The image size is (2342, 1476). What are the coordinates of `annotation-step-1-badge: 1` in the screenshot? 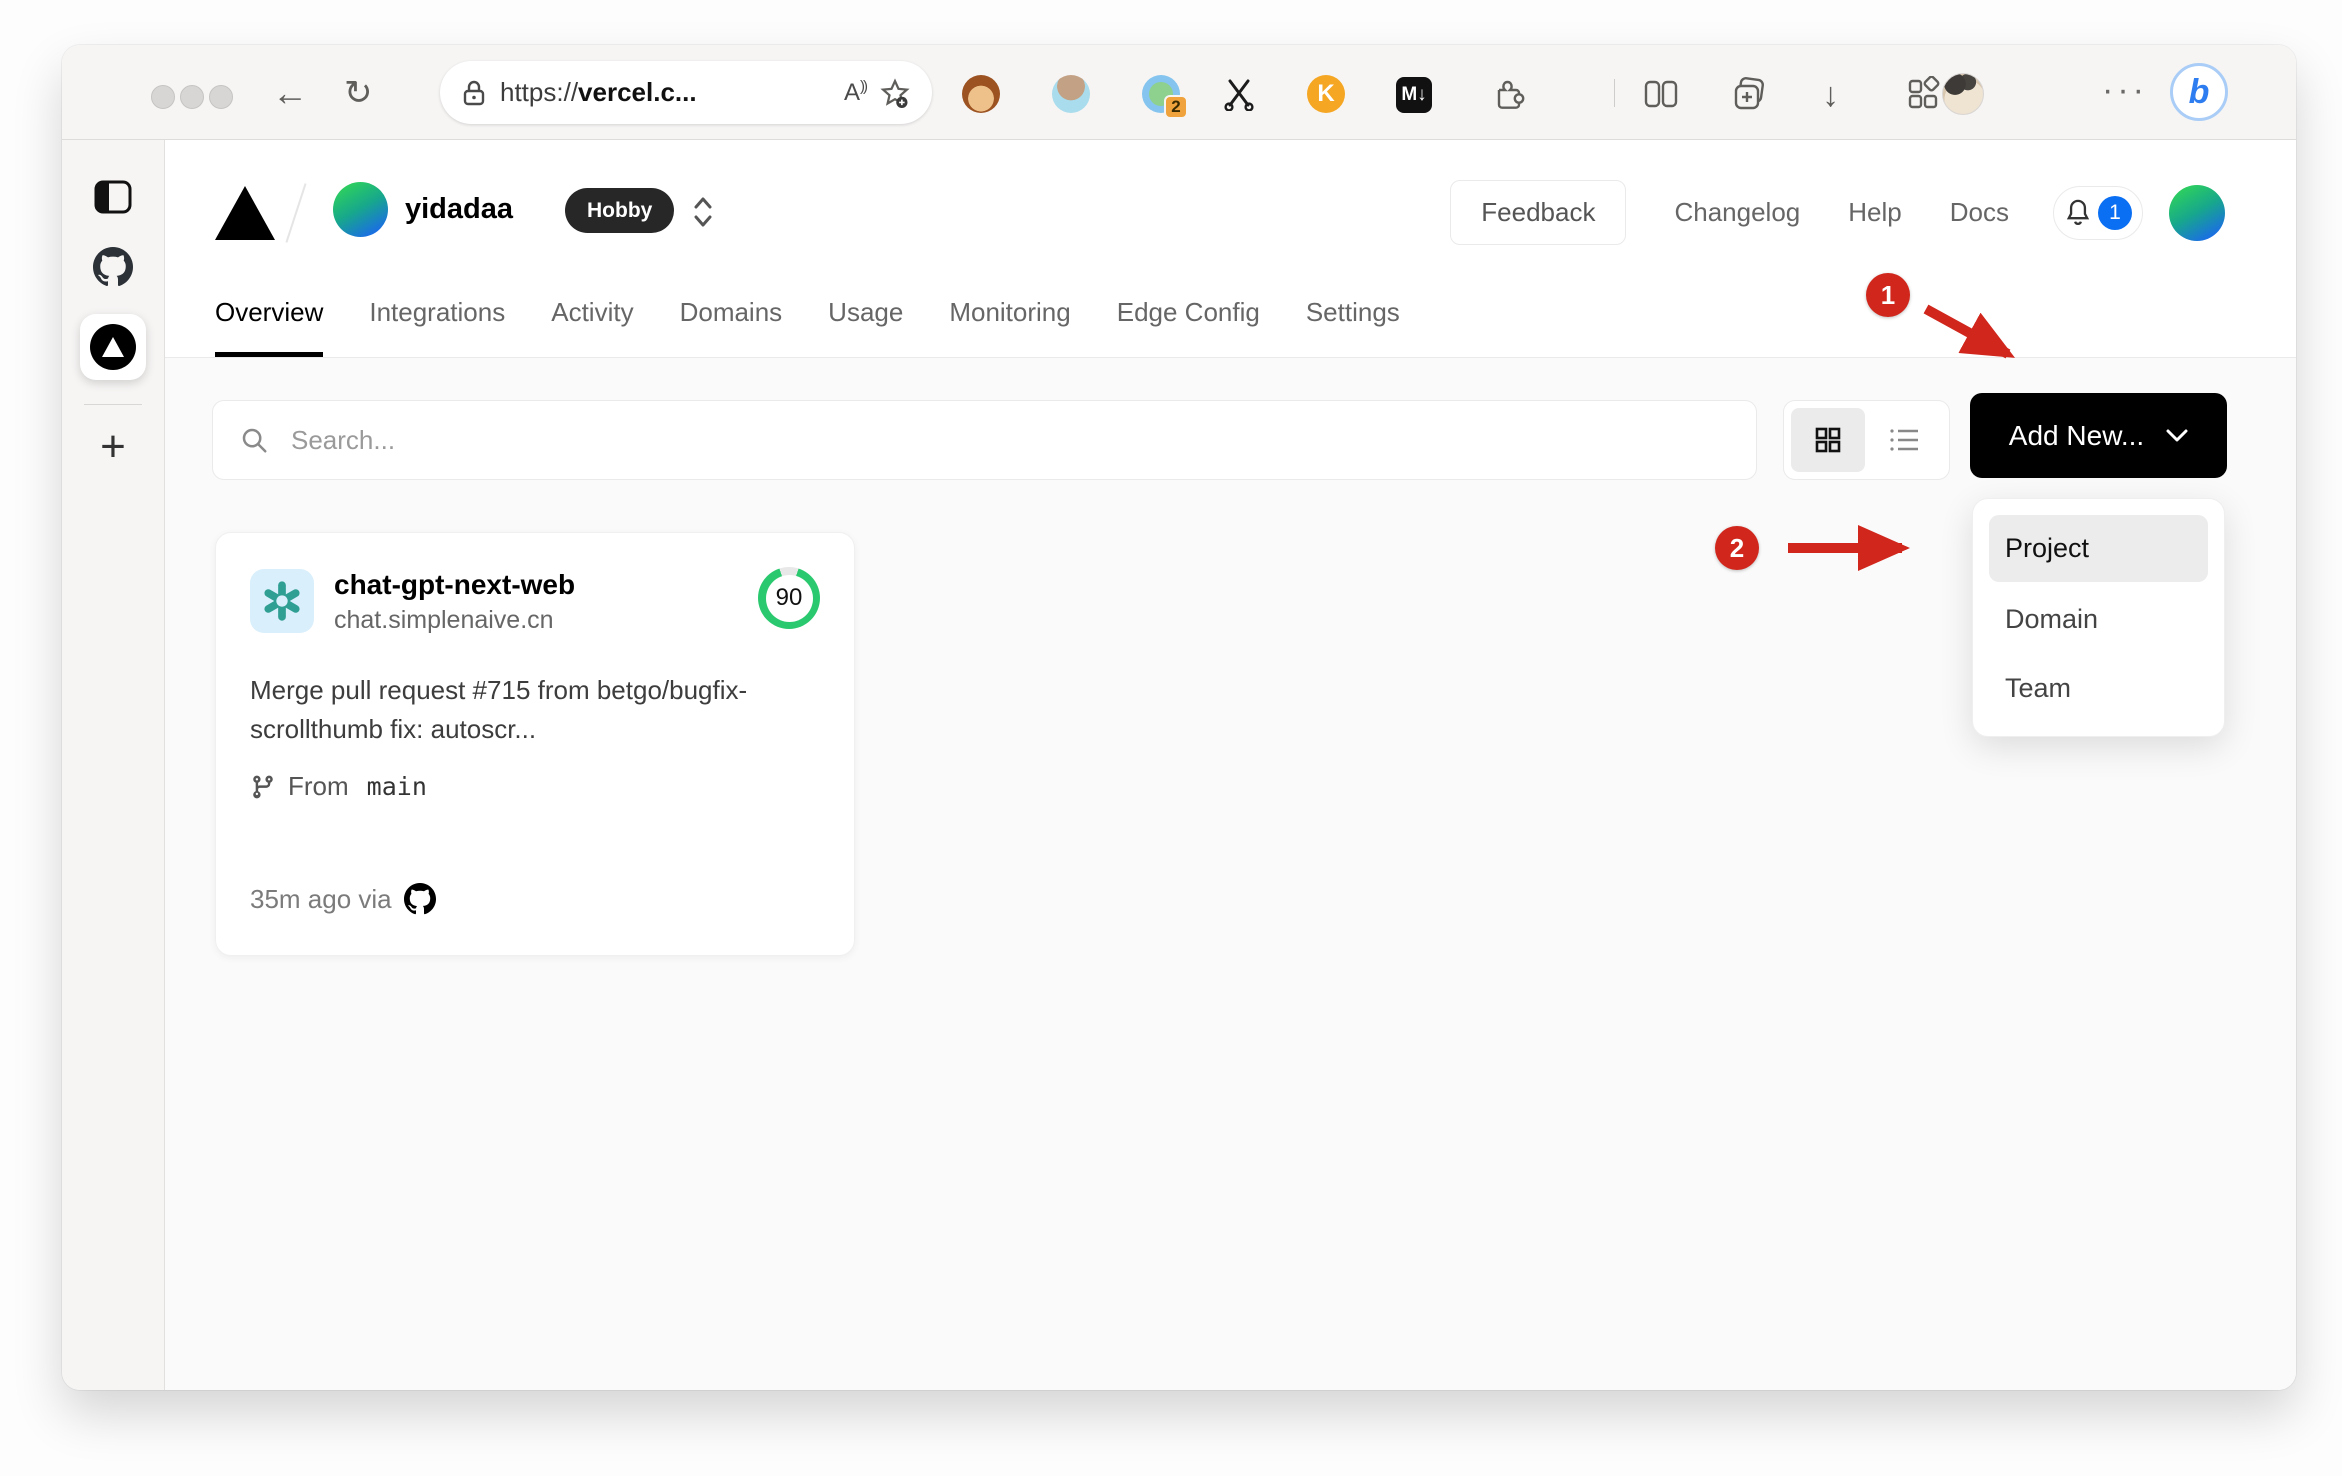 It's located at (1888, 295).